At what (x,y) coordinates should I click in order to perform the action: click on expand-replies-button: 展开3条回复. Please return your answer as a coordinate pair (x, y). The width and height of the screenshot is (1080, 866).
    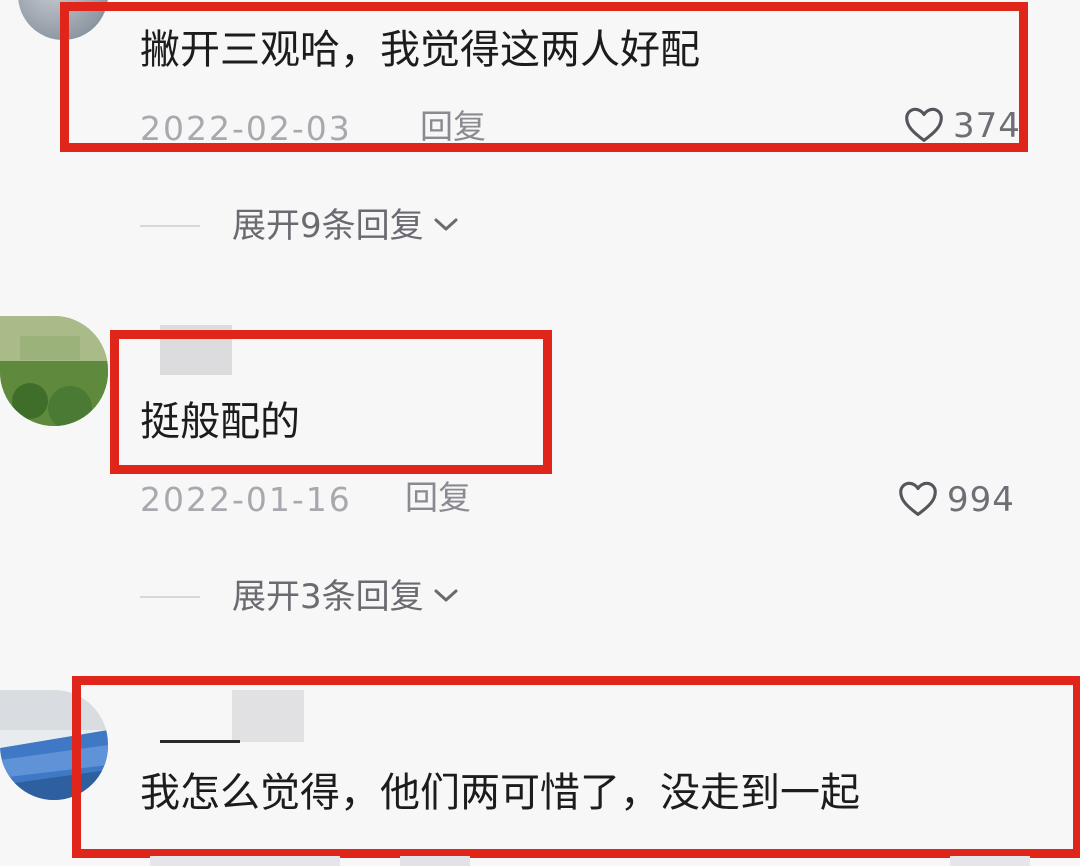
    Looking at the image, I should click on (300, 597).